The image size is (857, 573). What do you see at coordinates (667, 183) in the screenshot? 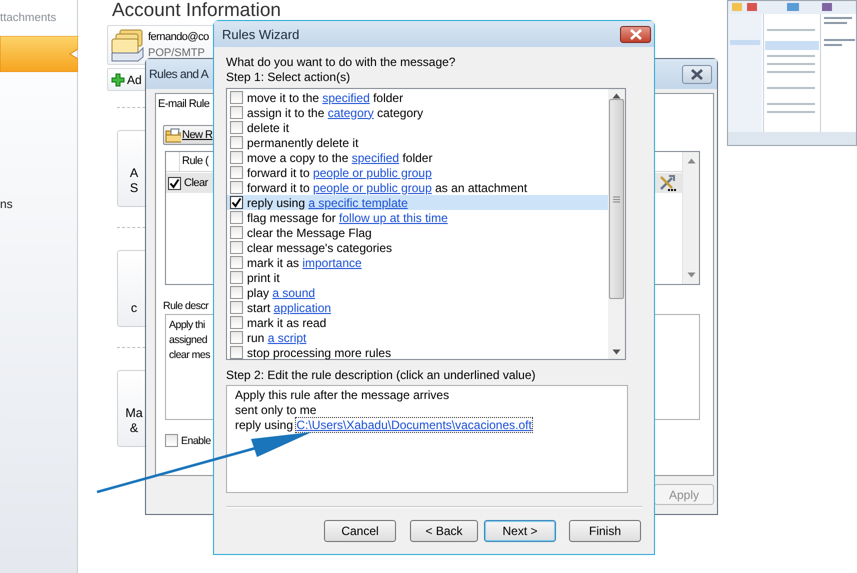
I see `tools-icon` at bounding box center [667, 183].